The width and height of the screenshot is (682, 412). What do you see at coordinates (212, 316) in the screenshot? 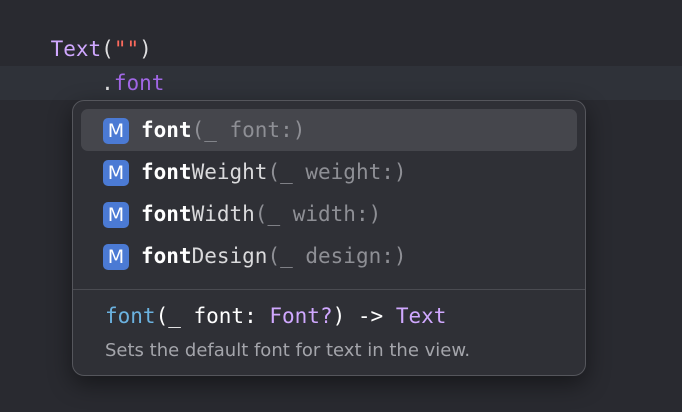
I see `declaration-params-open: (_ font:` at bounding box center [212, 316].